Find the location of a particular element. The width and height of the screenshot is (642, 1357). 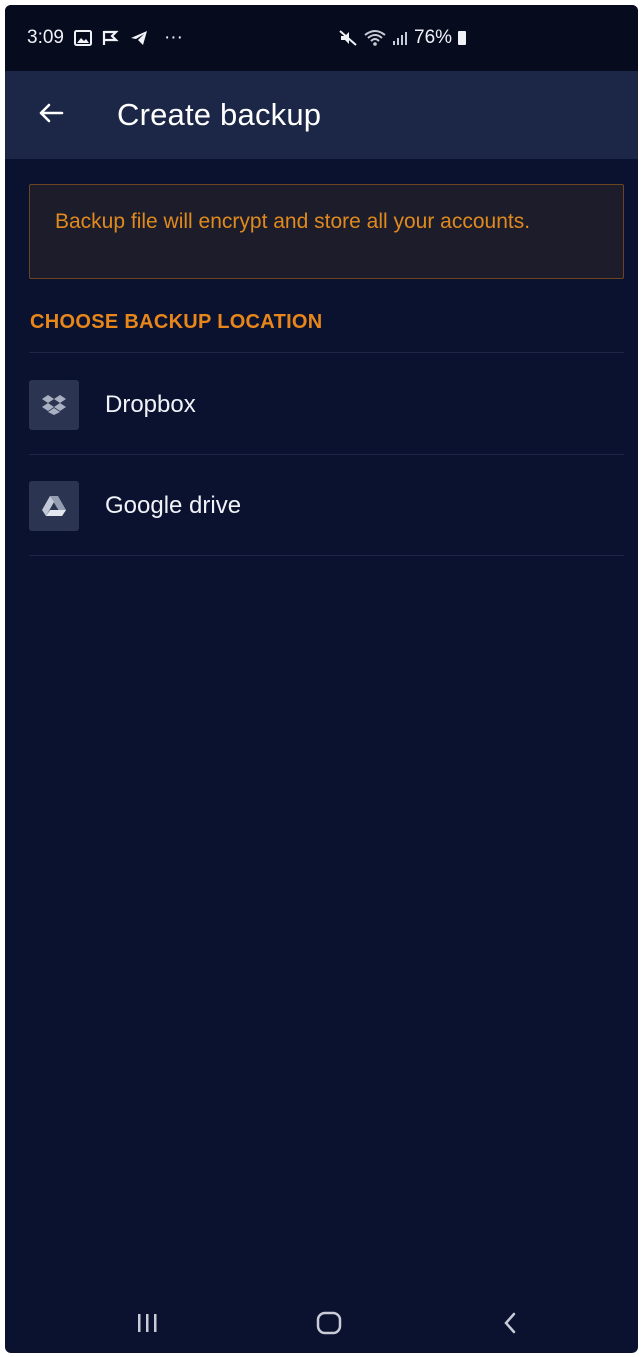

page-title: Create backup is located at coordinates (219, 114).